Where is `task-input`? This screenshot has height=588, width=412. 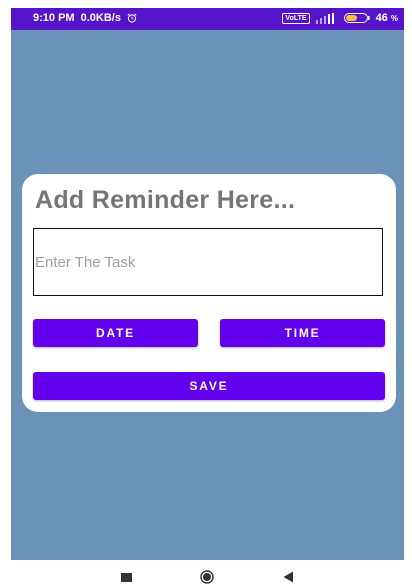 task-input is located at coordinates (208, 262).